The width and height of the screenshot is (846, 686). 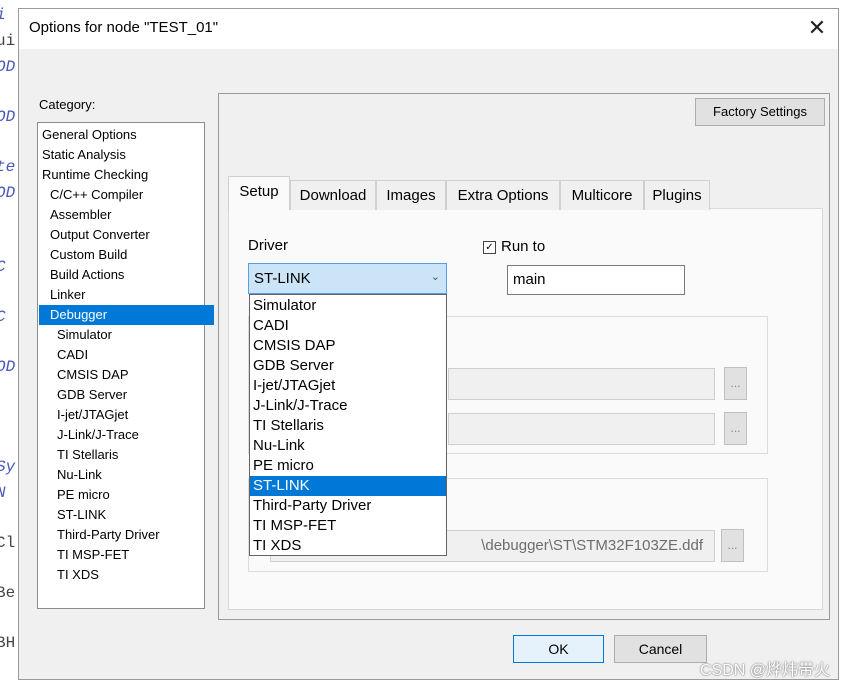 I want to click on chevron-down-icon: ⌄, so click(x=435, y=277).